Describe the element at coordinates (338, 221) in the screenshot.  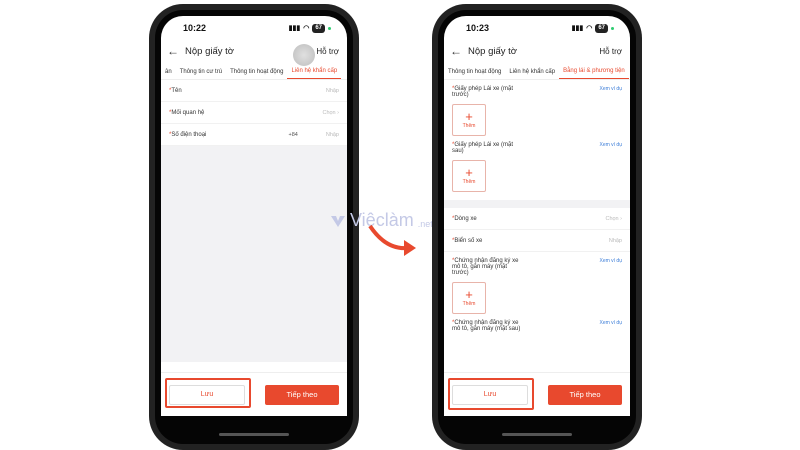
I see `watermark-logo-icon` at that location.